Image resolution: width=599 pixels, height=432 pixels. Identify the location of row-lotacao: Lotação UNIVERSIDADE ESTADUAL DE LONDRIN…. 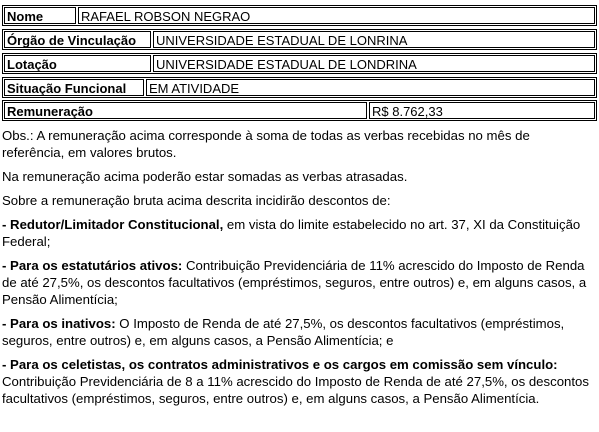
(299, 63).